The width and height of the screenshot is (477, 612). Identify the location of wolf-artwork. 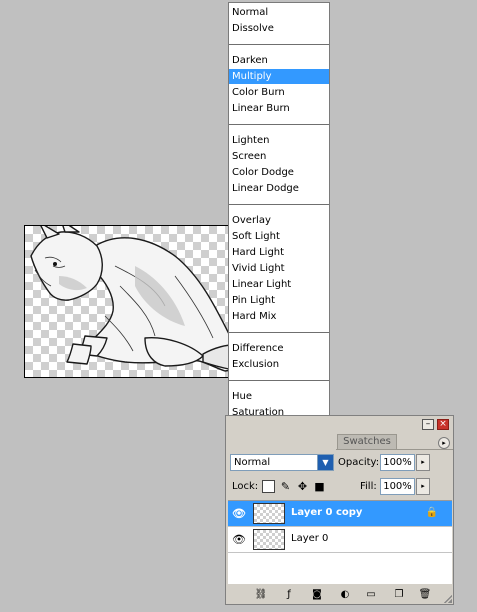
(144, 299).